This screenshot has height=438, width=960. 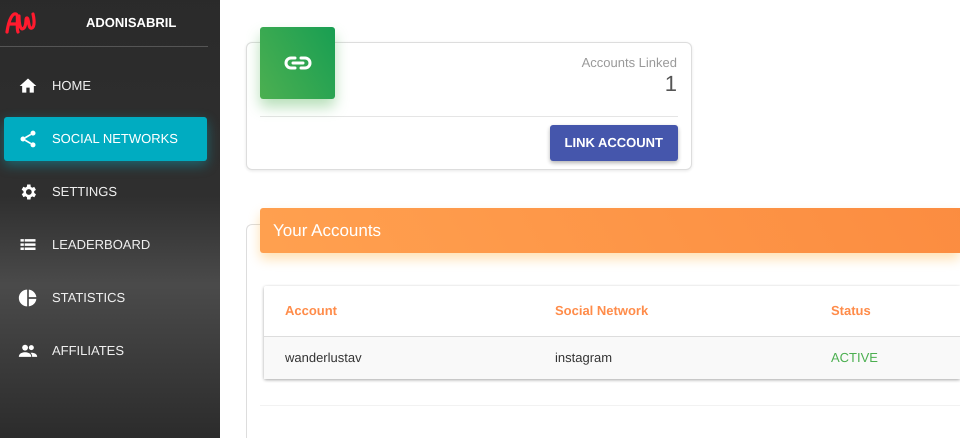 I want to click on status-text: ACTIVE, so click(x=854, y=357).